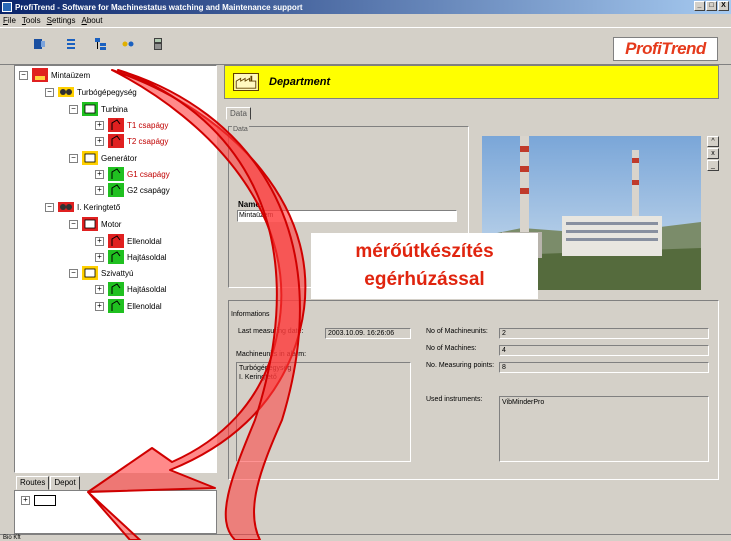 Image resolution: width=731 pixels, height=541 pixels. I want to click on tree-node-root: − Mintaüzem, so click(54, 75).